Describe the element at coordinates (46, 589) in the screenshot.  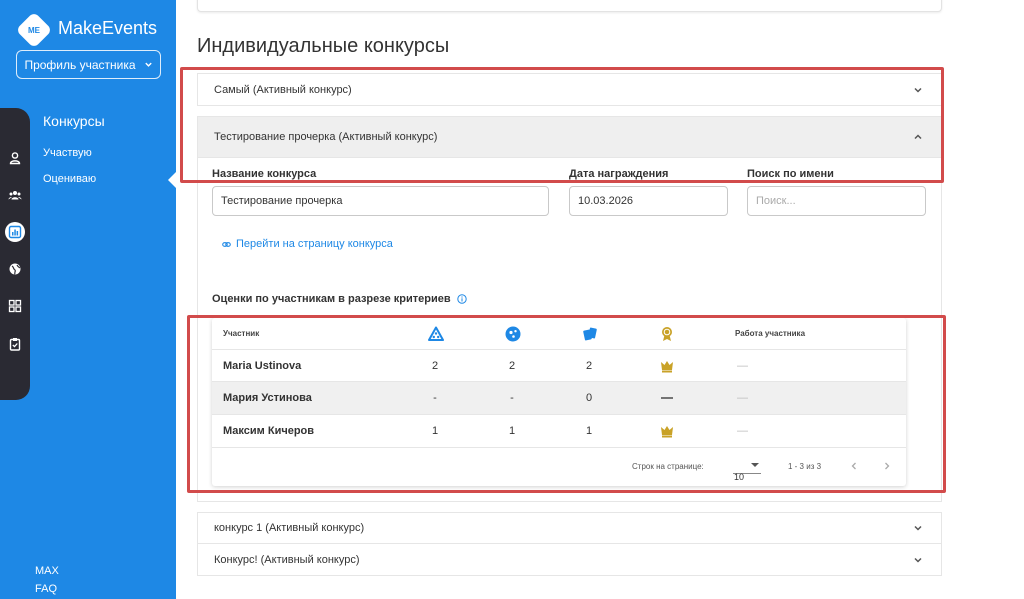
I see `sidebar-link-faq: FAQ` at that location.